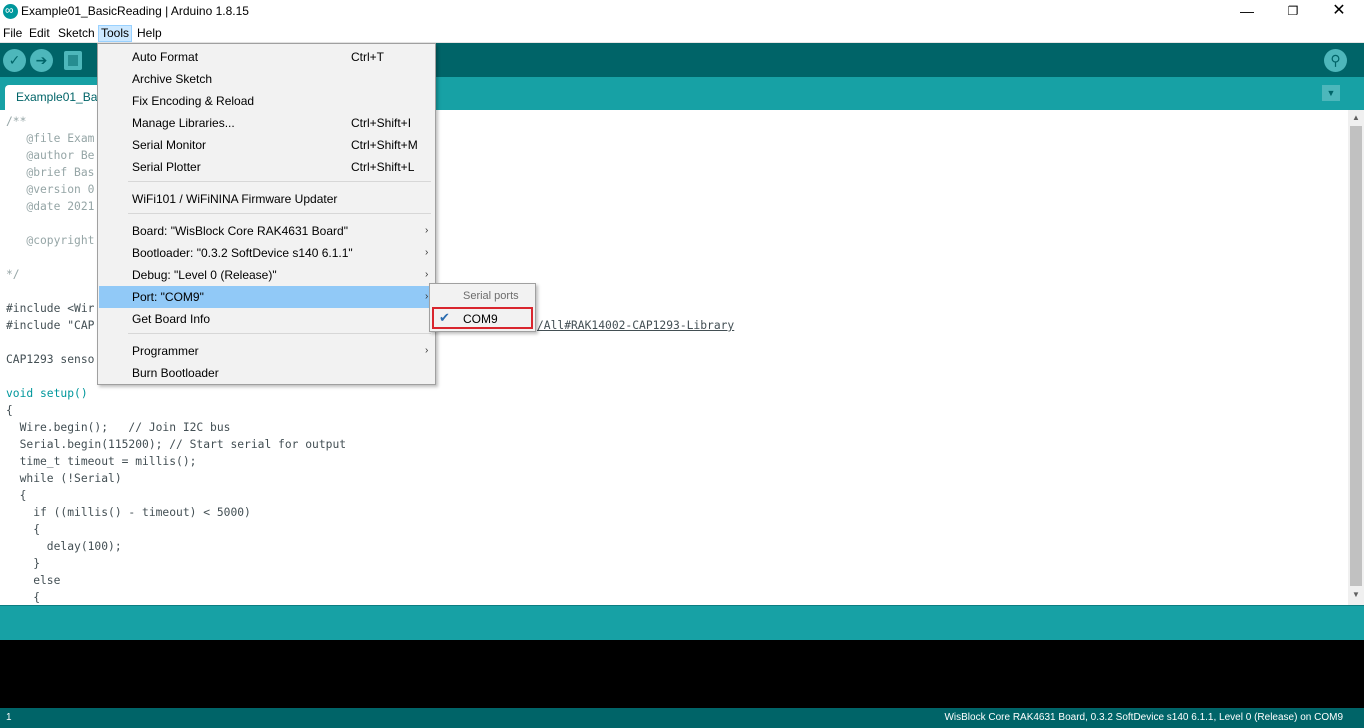 Image resolution: width=1364 pixels, height=728 pixels. I want to click on code-line: @date 2021, so click(50, 206).